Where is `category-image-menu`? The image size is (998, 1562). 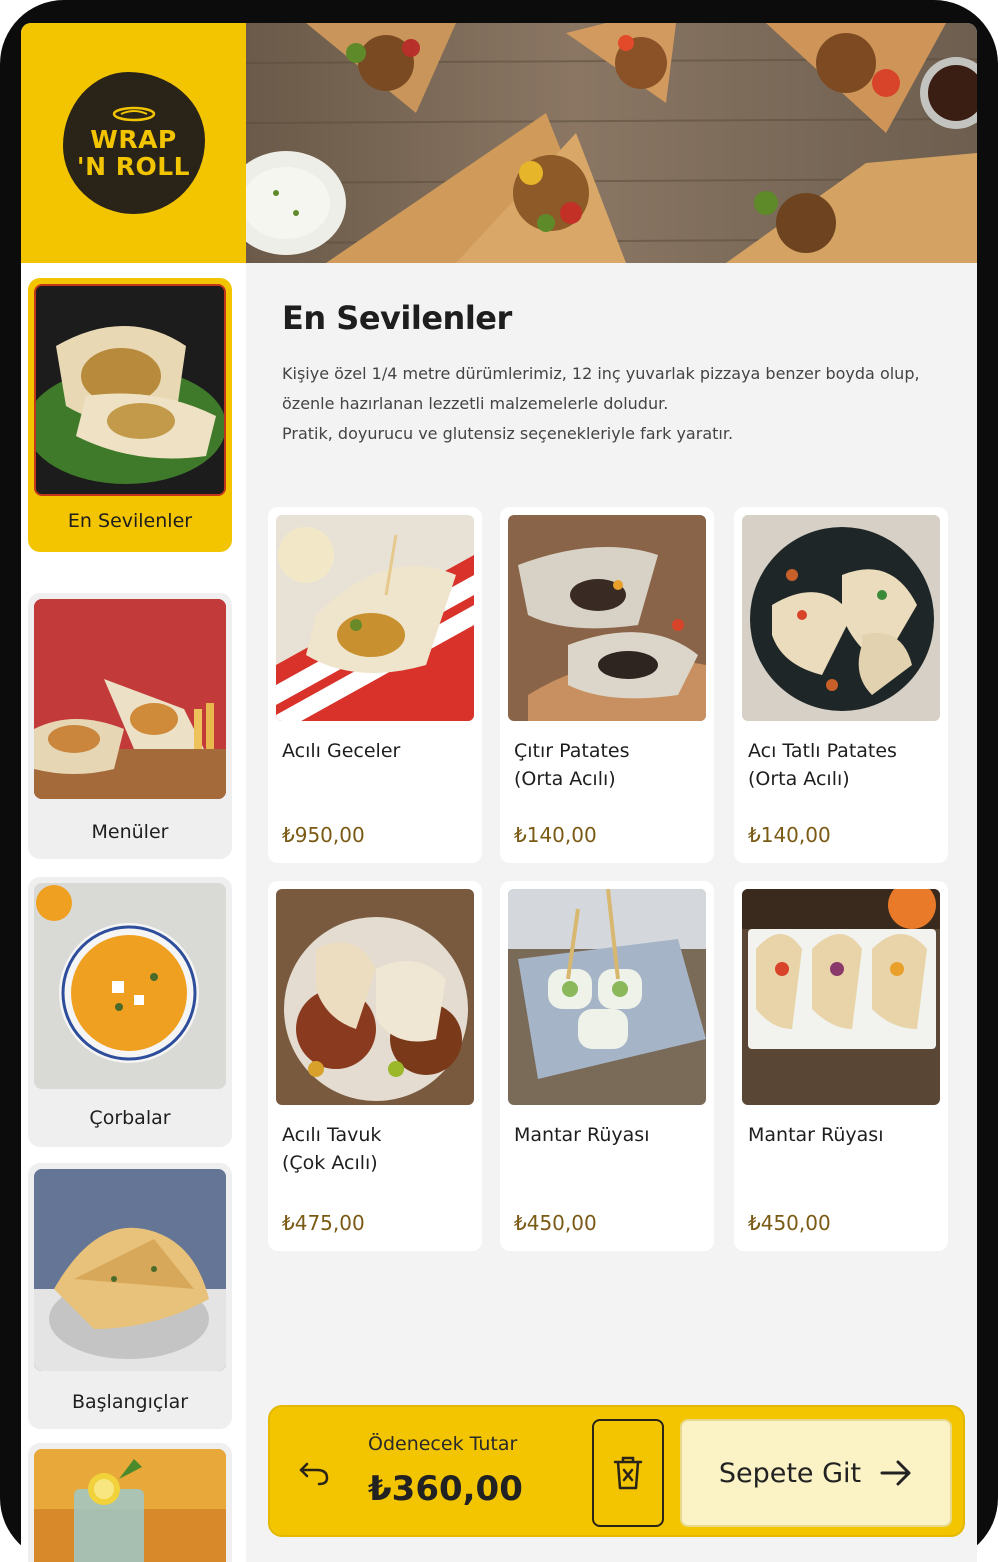 category-image-menu is located at coordinates (130, 699).